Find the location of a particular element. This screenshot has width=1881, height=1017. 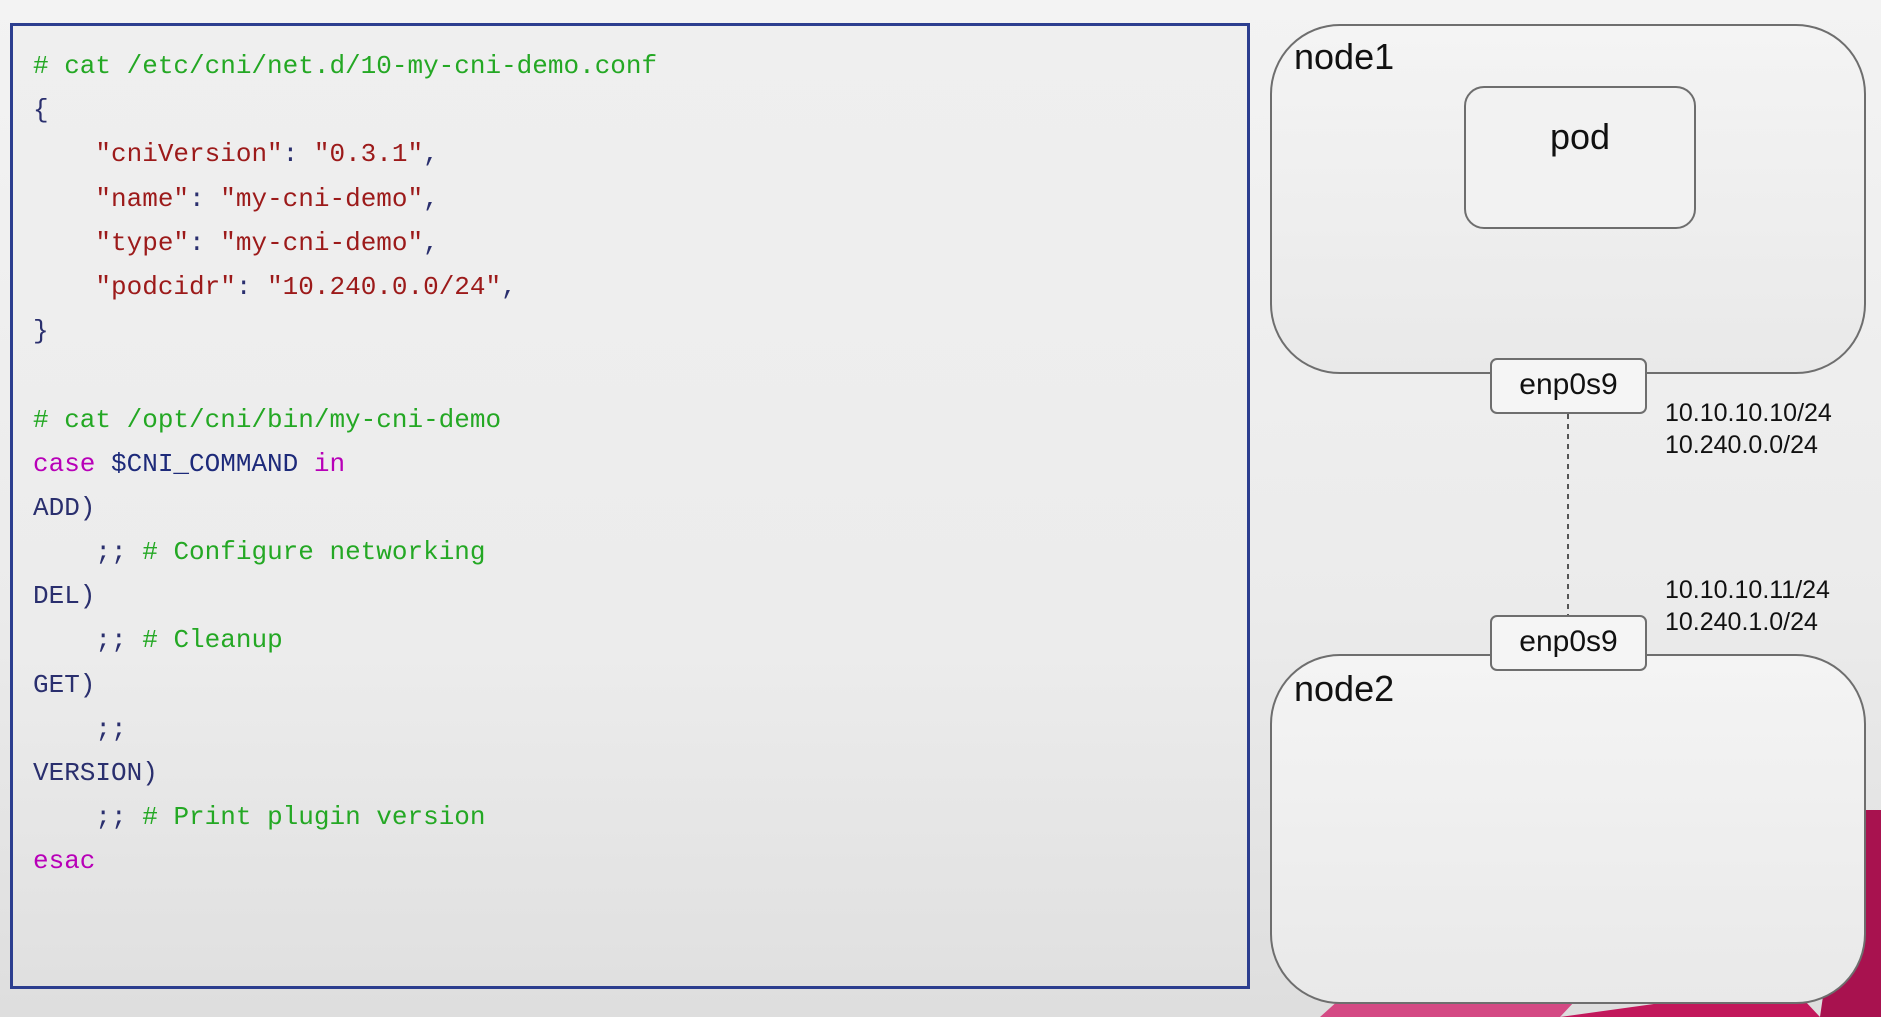

code-token: # Cleanup is located at coordinates (204, 640).